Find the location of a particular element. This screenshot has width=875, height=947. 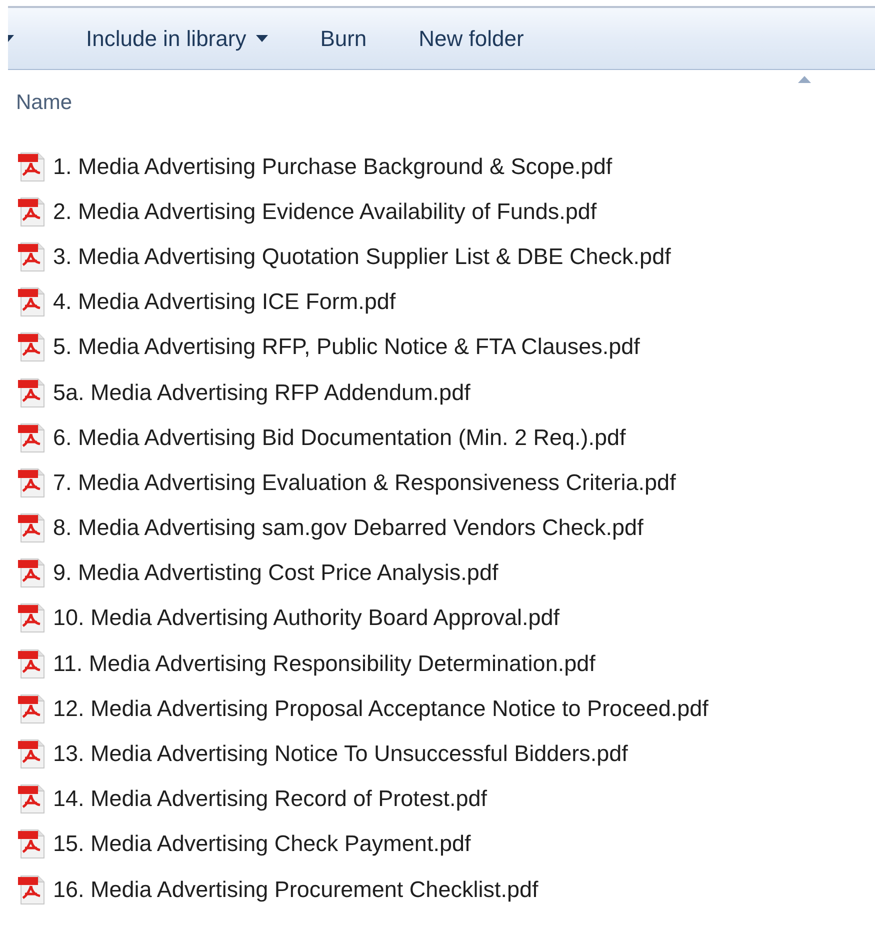

file-row: 16. Media Advertising Procurement Checklist.pdf is located at coordinates (441, 889).